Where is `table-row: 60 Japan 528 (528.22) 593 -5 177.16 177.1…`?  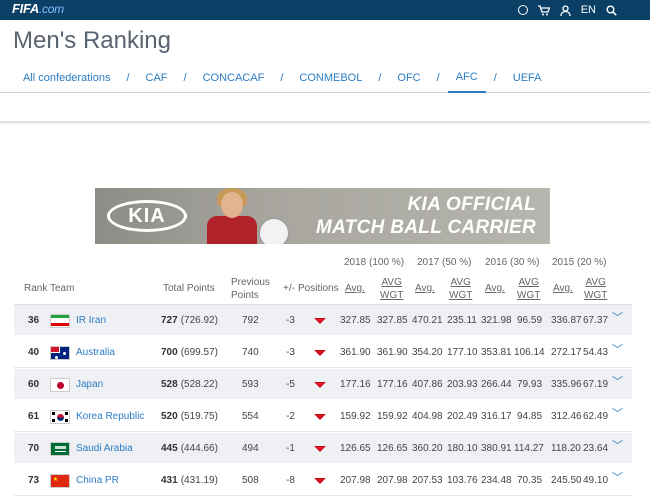
table-row: 60 Japan 528 (528.22) 593 -5 177.16 177.1… is located at coordinates (323, 384).